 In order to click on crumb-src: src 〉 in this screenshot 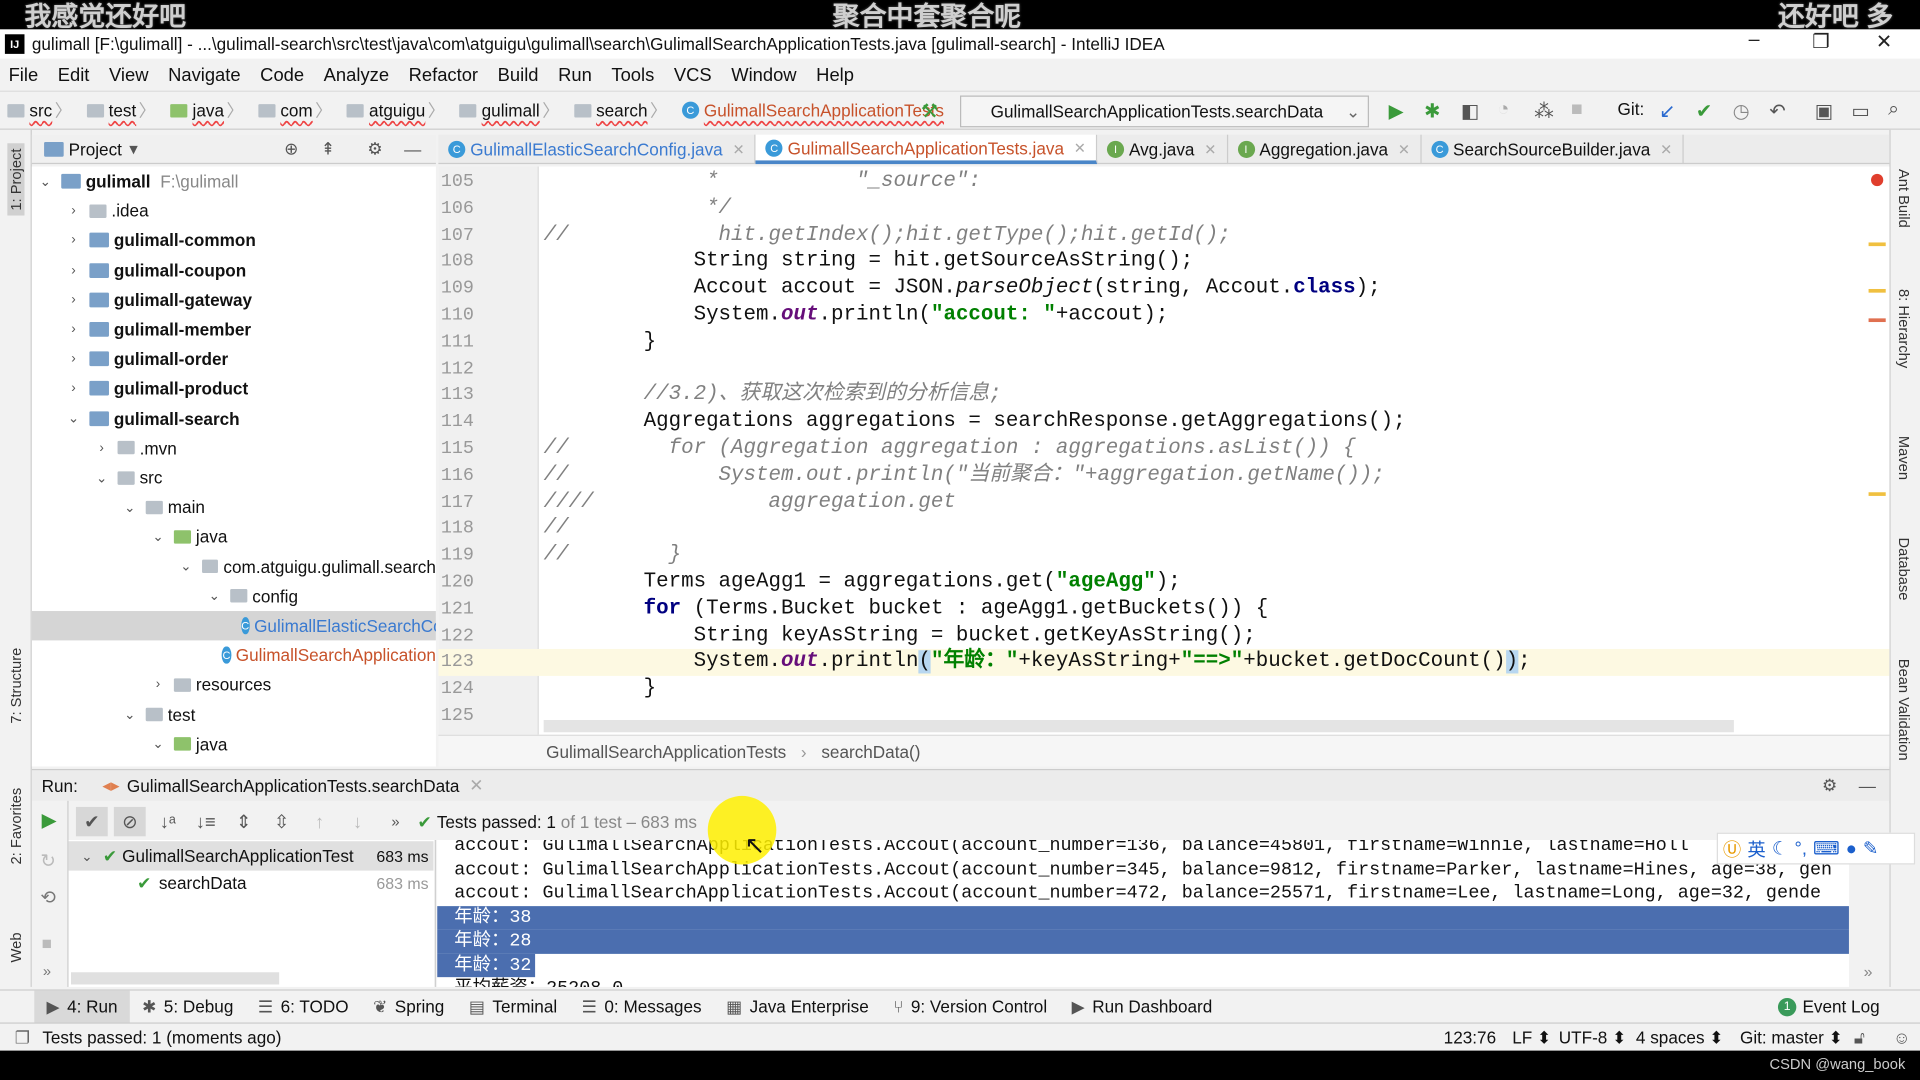, I will do `click(37, 110)`.